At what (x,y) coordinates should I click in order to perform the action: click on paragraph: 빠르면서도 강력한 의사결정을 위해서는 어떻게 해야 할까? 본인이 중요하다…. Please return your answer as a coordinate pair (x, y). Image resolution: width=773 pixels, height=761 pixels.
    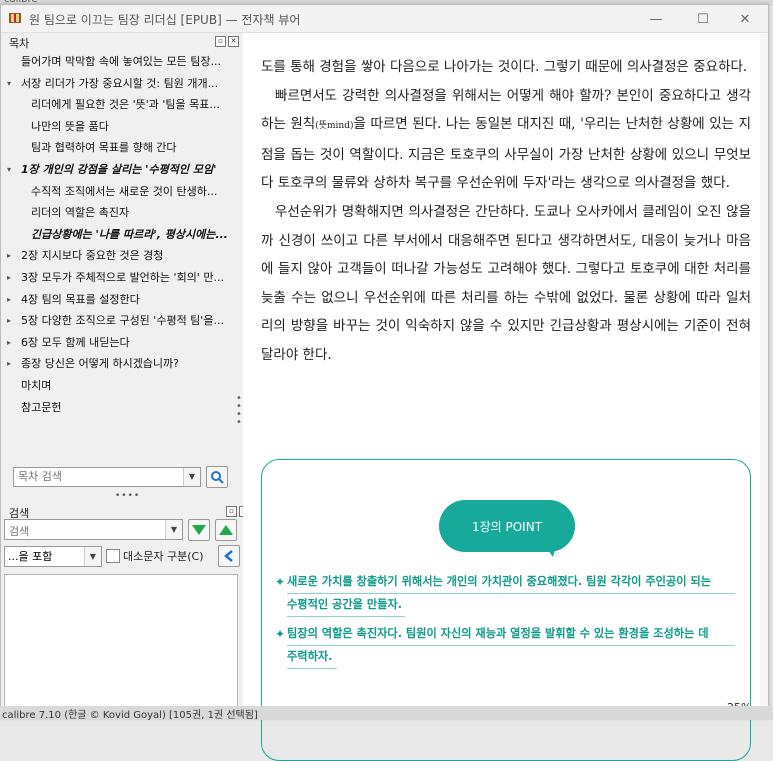
    Looking at the image, I should click on (506, 139).